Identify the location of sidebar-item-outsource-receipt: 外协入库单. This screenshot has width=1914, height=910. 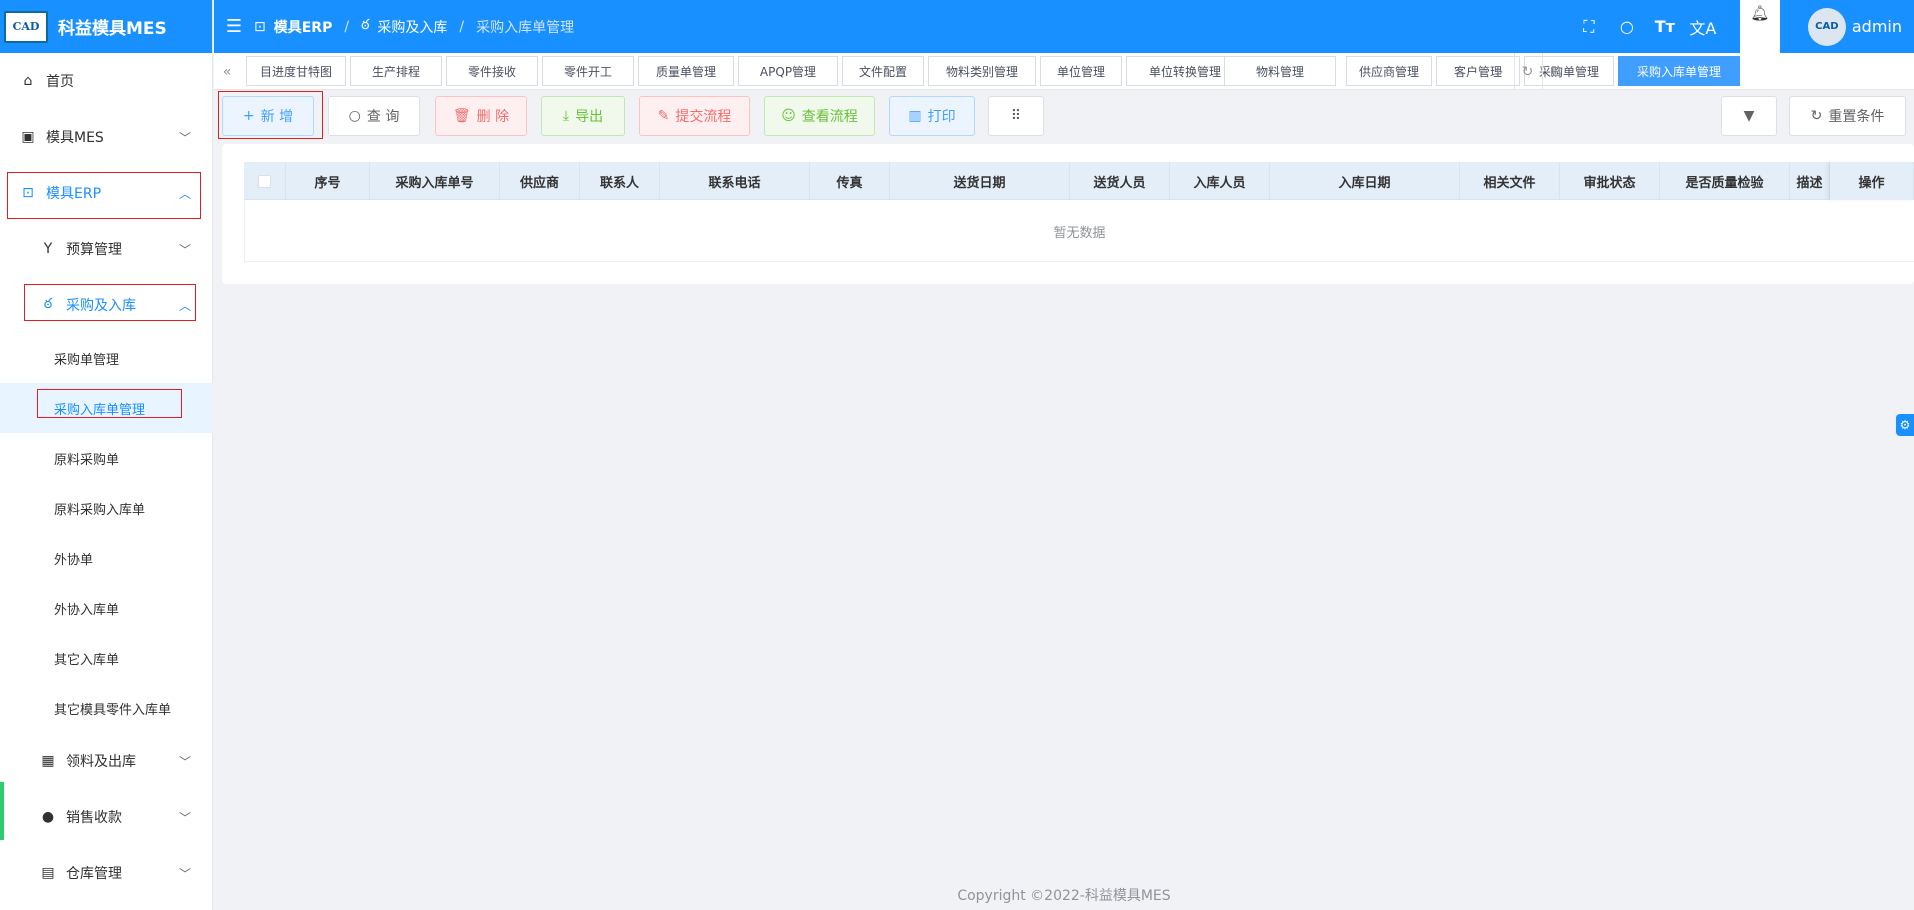
(106, 608).